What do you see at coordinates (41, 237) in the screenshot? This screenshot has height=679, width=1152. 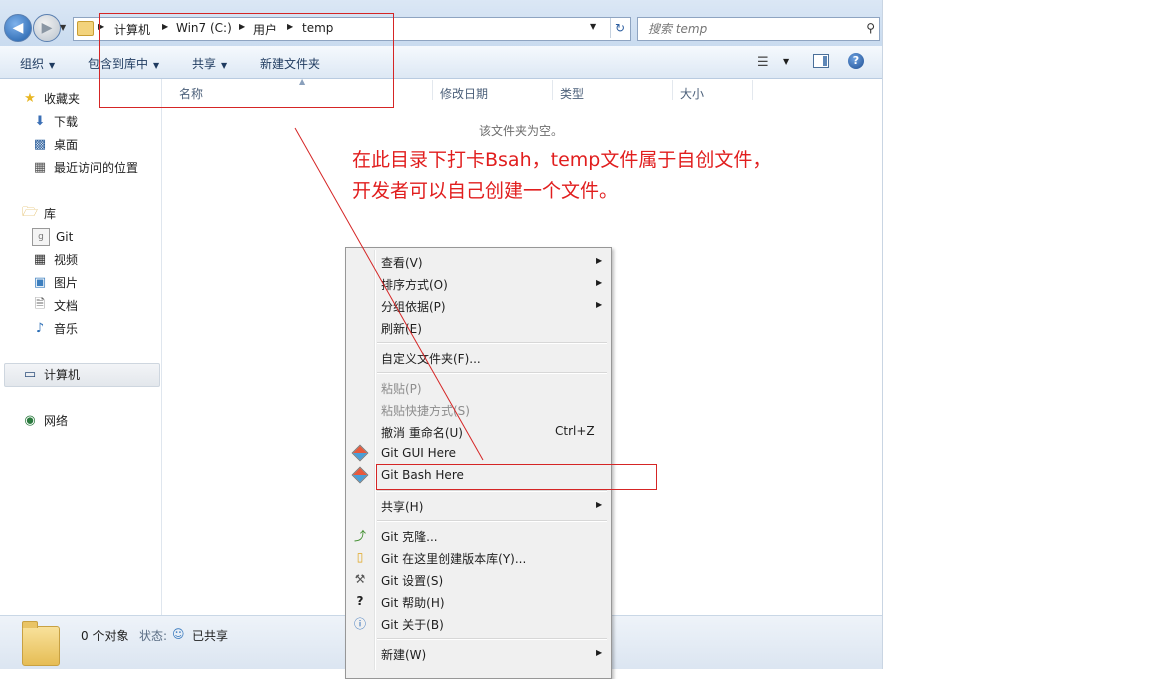 I see `git-library-icon: g` at bounding box center [41, 237].